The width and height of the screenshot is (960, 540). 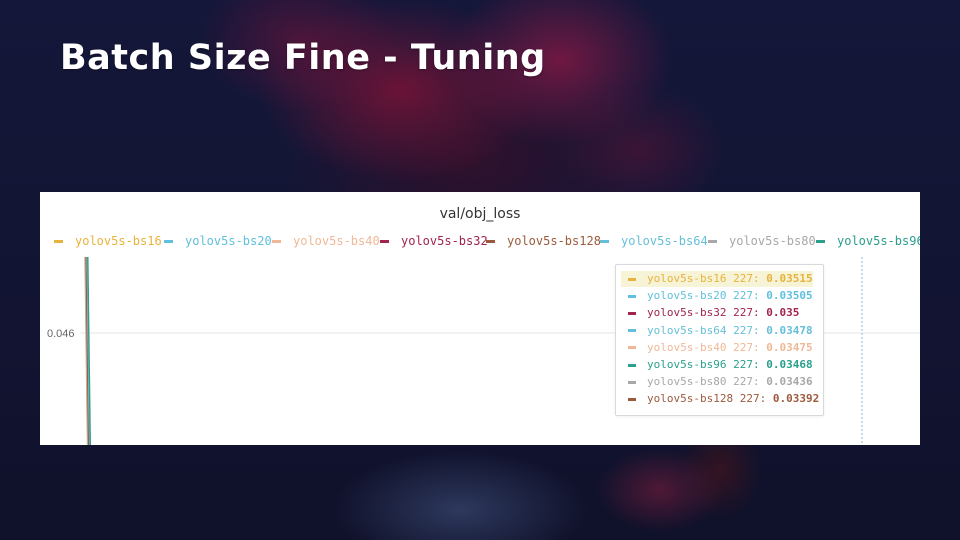 What do you see at coordinates (118, 241) in the screenshot?
I see `legend-label: yolov5s-bs16` at bounding box center [118, 241].